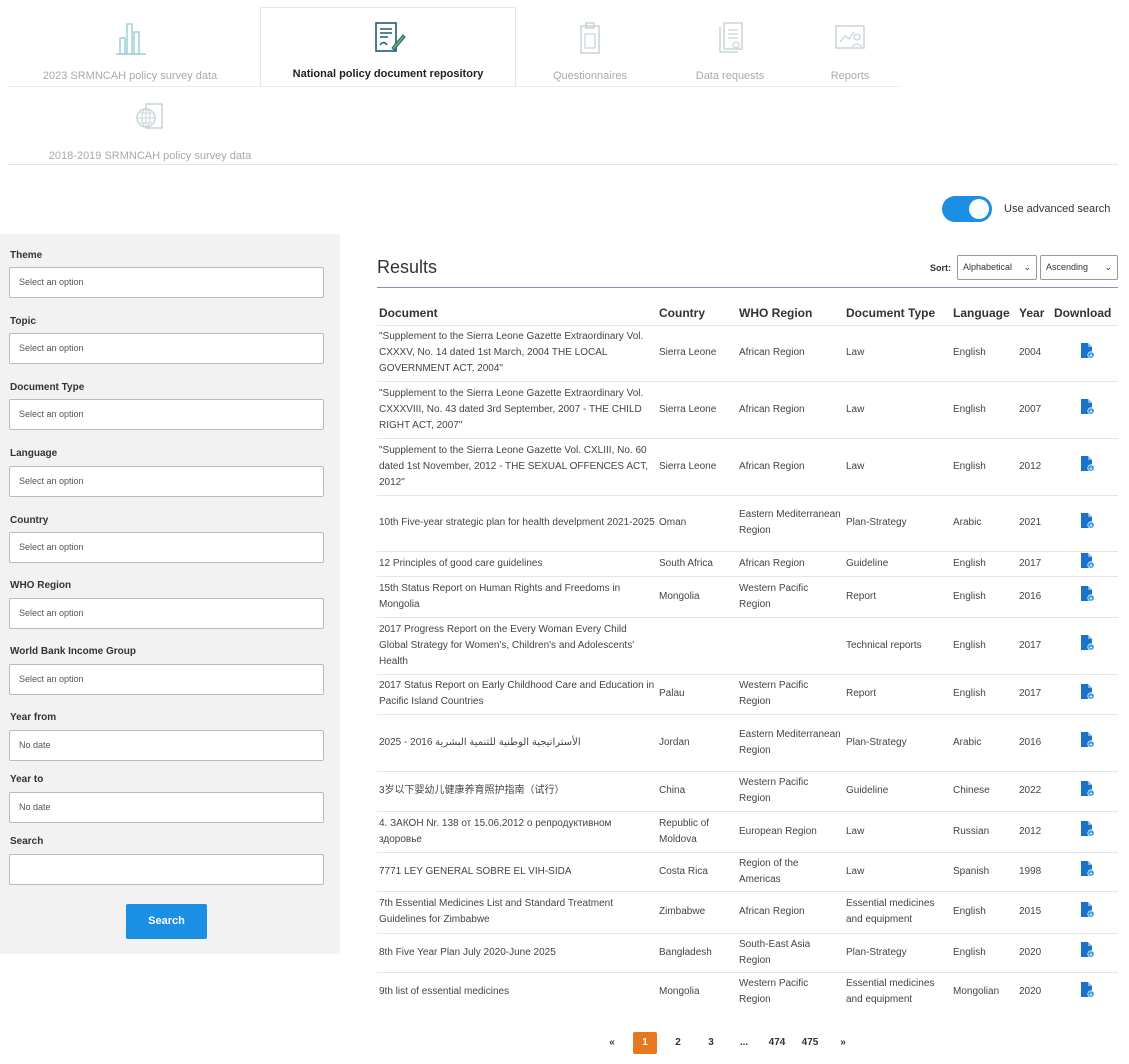 The height and width of the screenshot is (1064, 1129). I want to click on tab-national-policy-repository: National policy document repository, so click(388, 47).